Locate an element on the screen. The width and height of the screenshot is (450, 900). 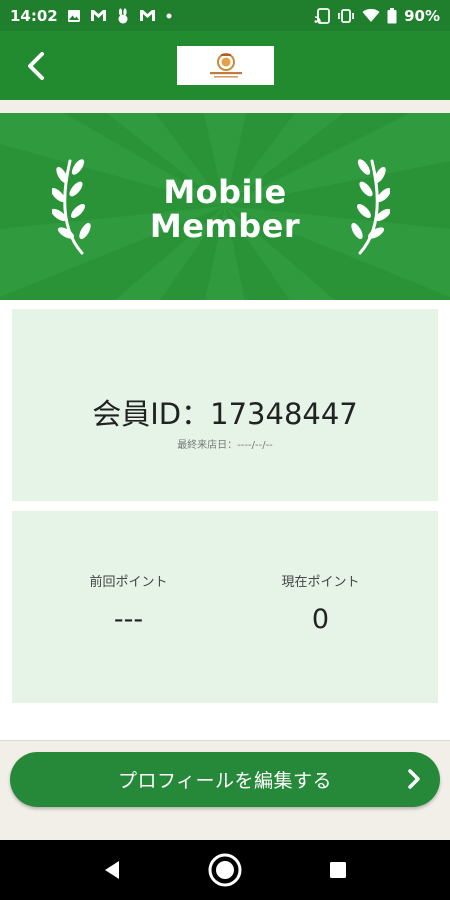
nav-recents-button is located at coordinates (338, 870).